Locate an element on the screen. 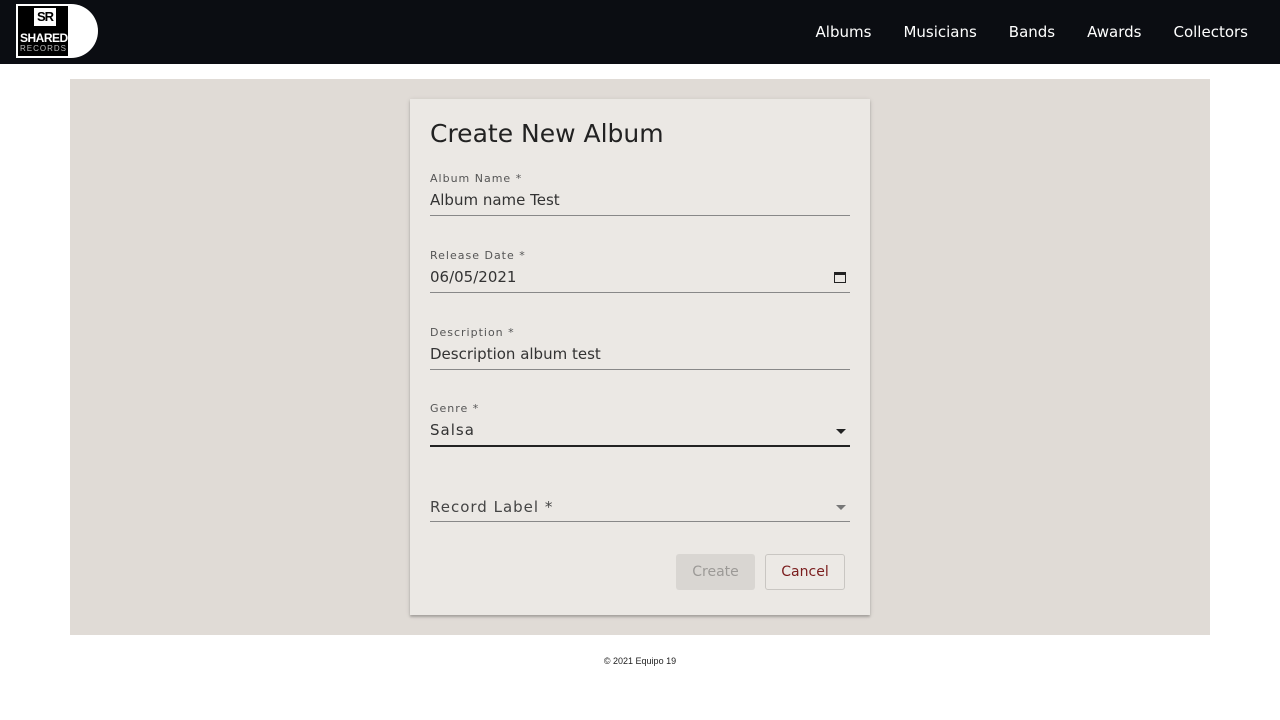 The width and height of the screenshot is (1280, 720). genre-value: Salsa is located at coordinates (452, 430).